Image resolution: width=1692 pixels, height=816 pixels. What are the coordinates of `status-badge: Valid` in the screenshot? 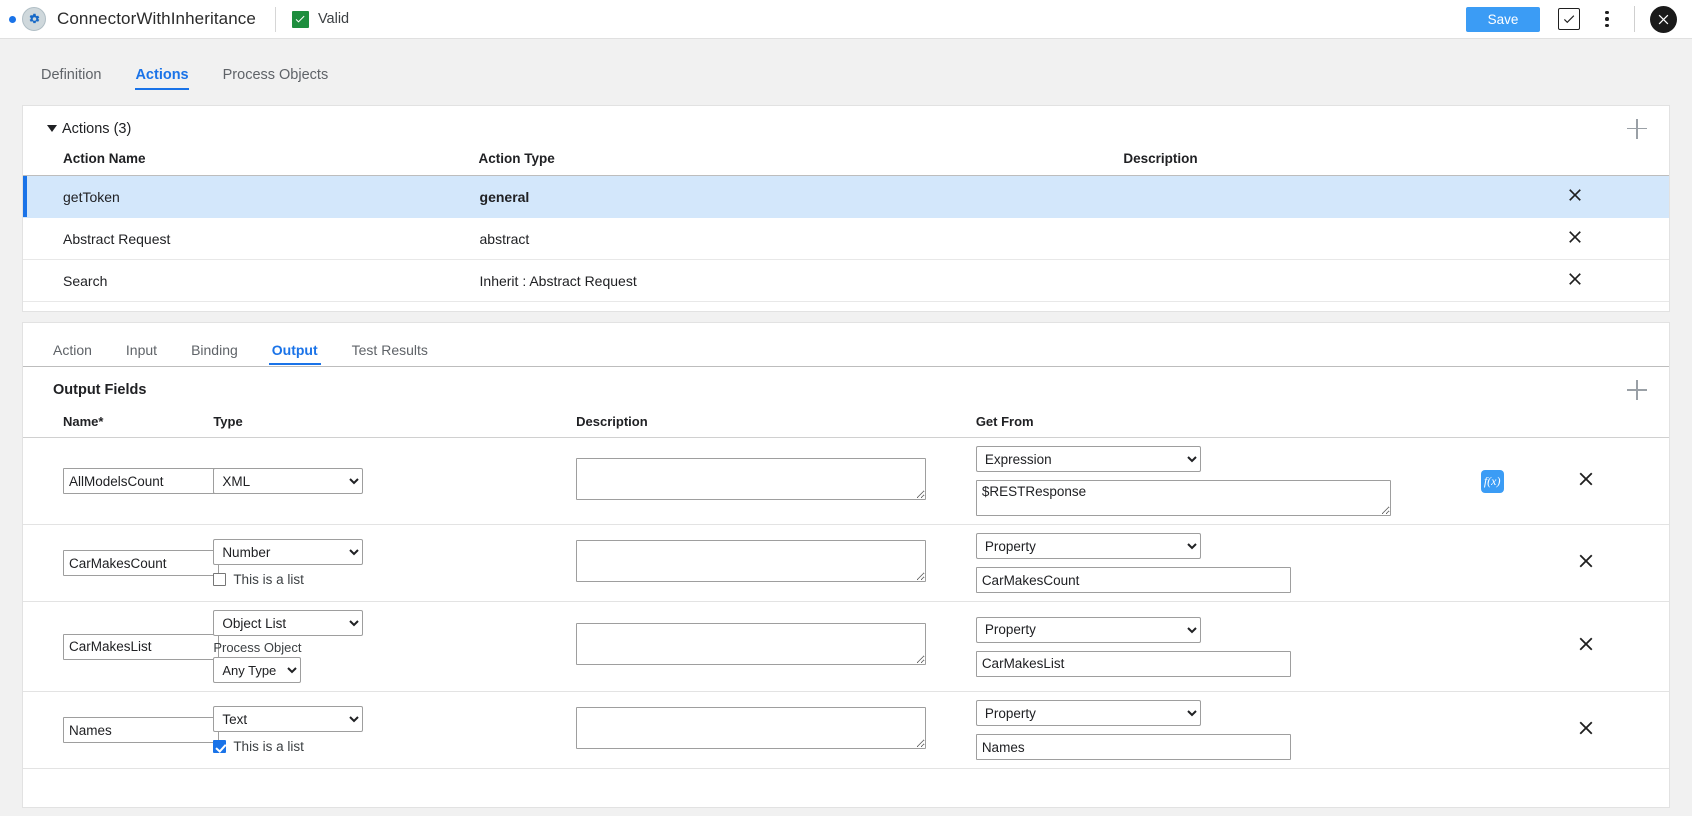 It's located at (333, 19).